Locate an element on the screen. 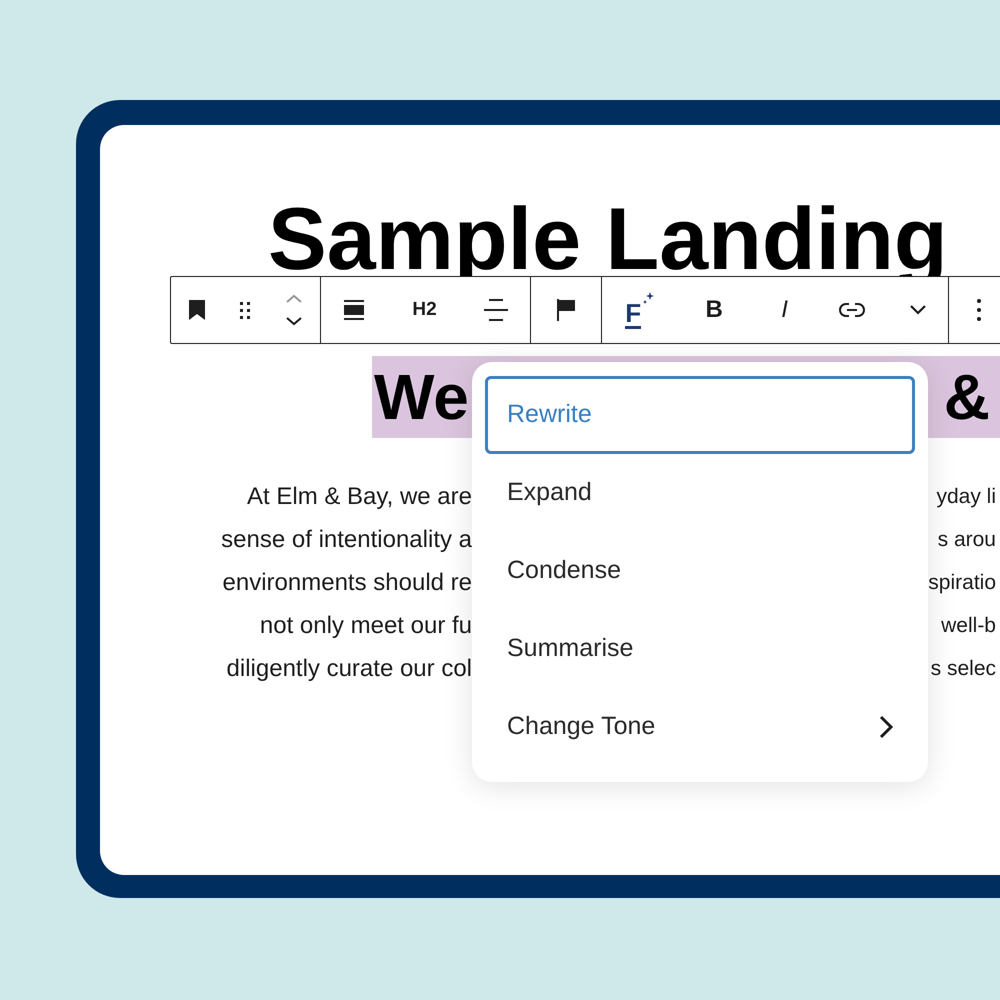 This screenshot has height=1000, width=1000. menu-item: Change Tone is located at coordinates (700, 727).